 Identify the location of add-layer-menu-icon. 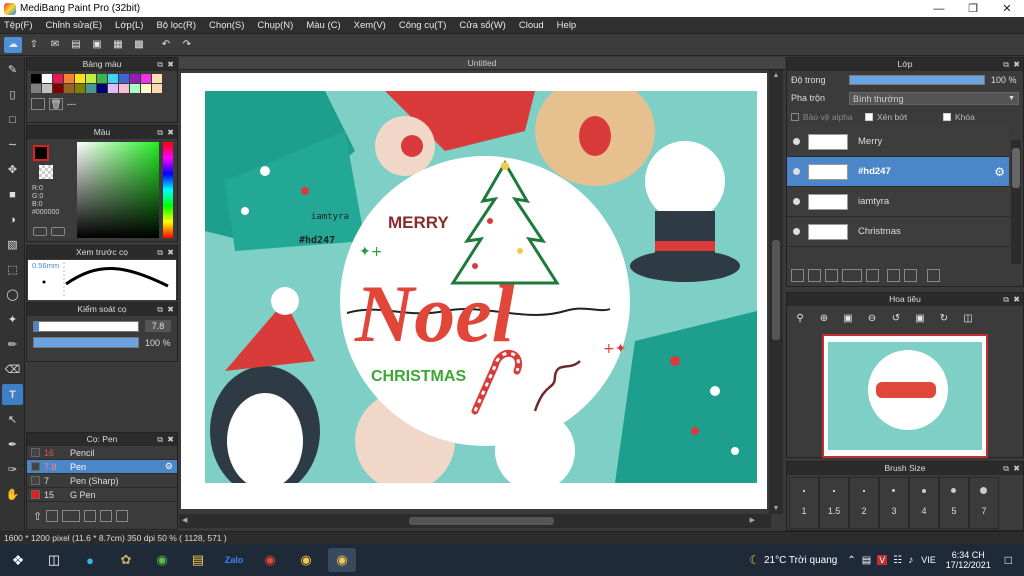
(852, 275).